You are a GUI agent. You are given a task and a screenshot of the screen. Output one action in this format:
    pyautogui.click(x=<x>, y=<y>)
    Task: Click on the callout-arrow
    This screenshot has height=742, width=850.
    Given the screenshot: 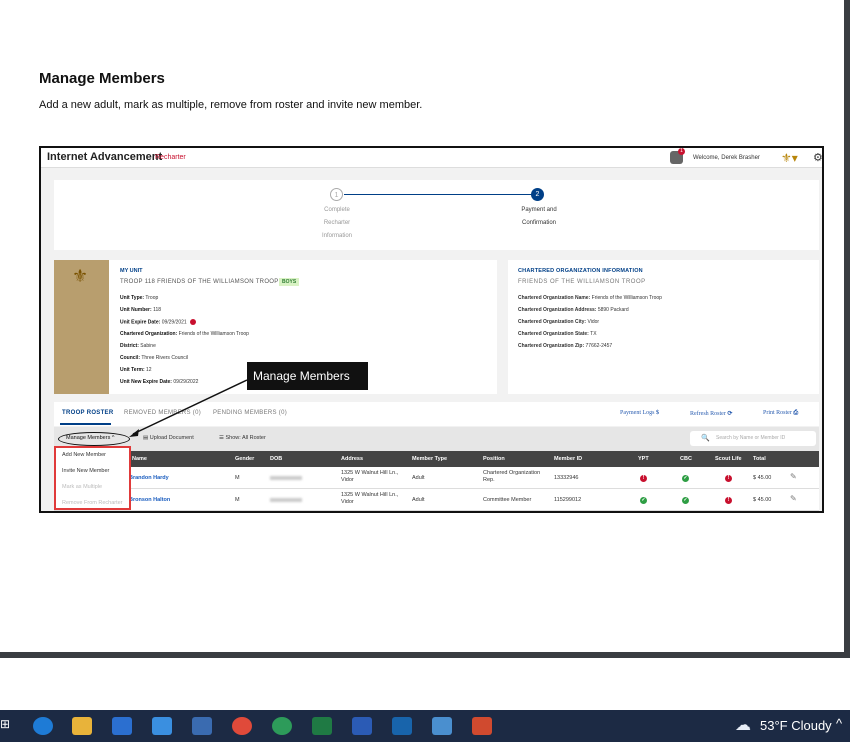 What is the action you would take?
    pyautogui.click(x=188, y=408)
    